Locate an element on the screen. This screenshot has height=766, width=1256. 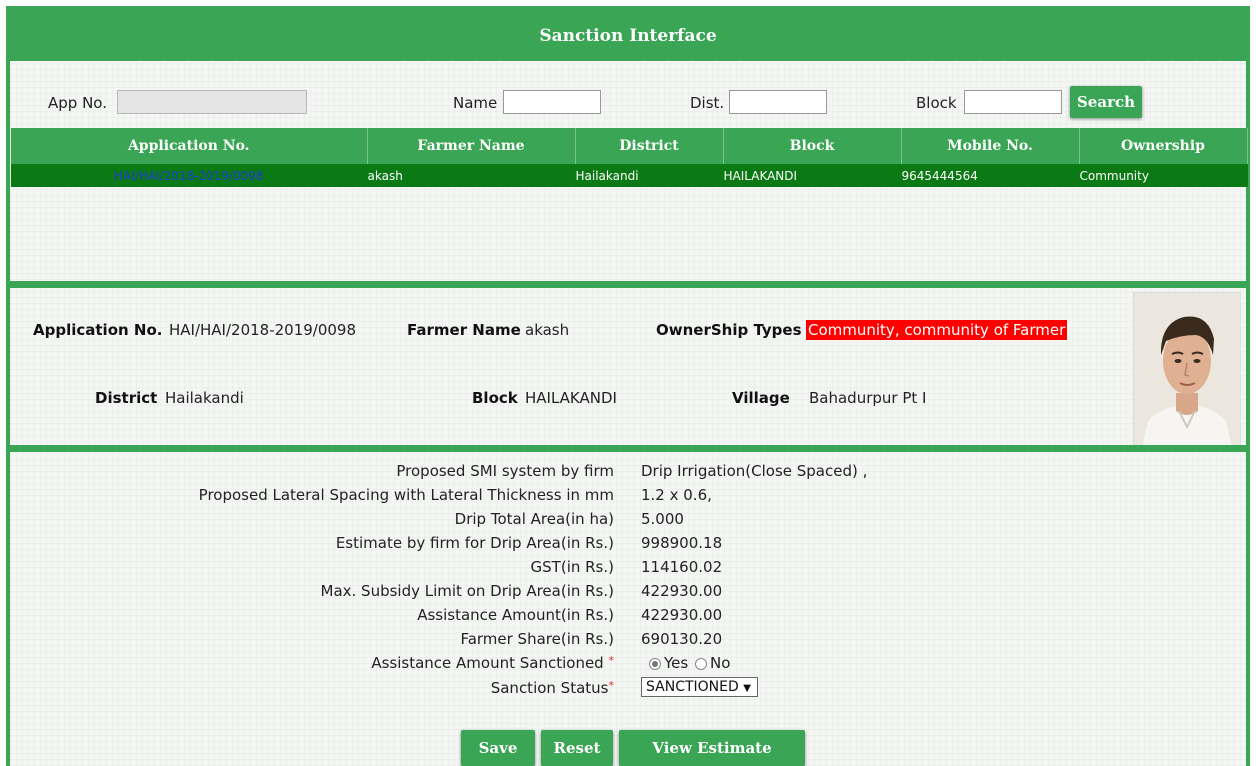
sanction-status-label: Sanction Status* is located at coordinates (552, 688).